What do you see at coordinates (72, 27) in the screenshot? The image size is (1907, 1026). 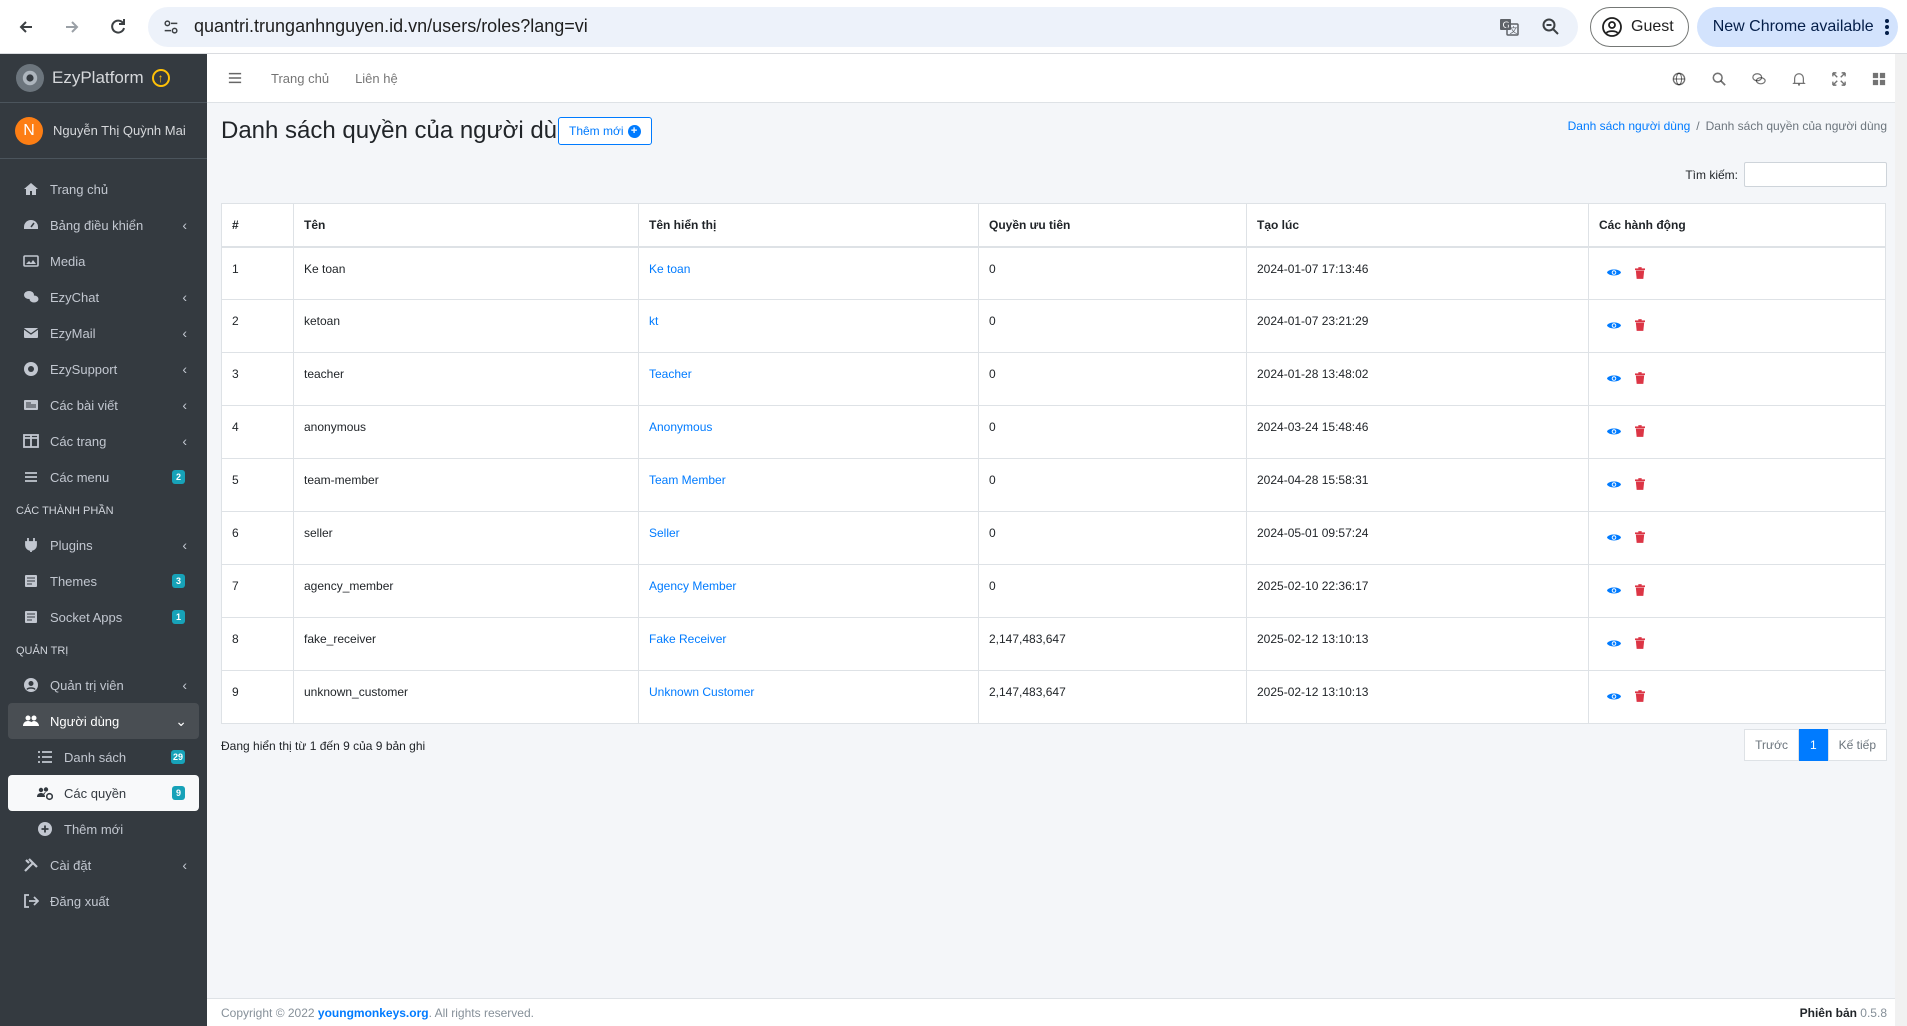 I see `forward-button` at bounding box center [72, 27].